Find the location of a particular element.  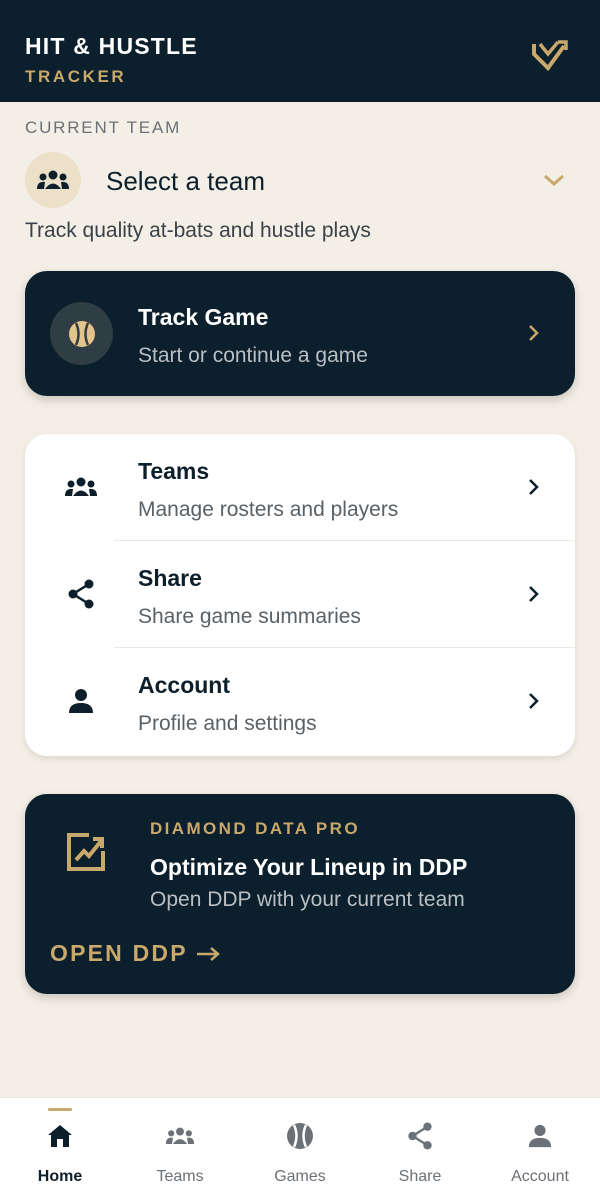

nav-account: Account is located at coordinates (540, 1142).